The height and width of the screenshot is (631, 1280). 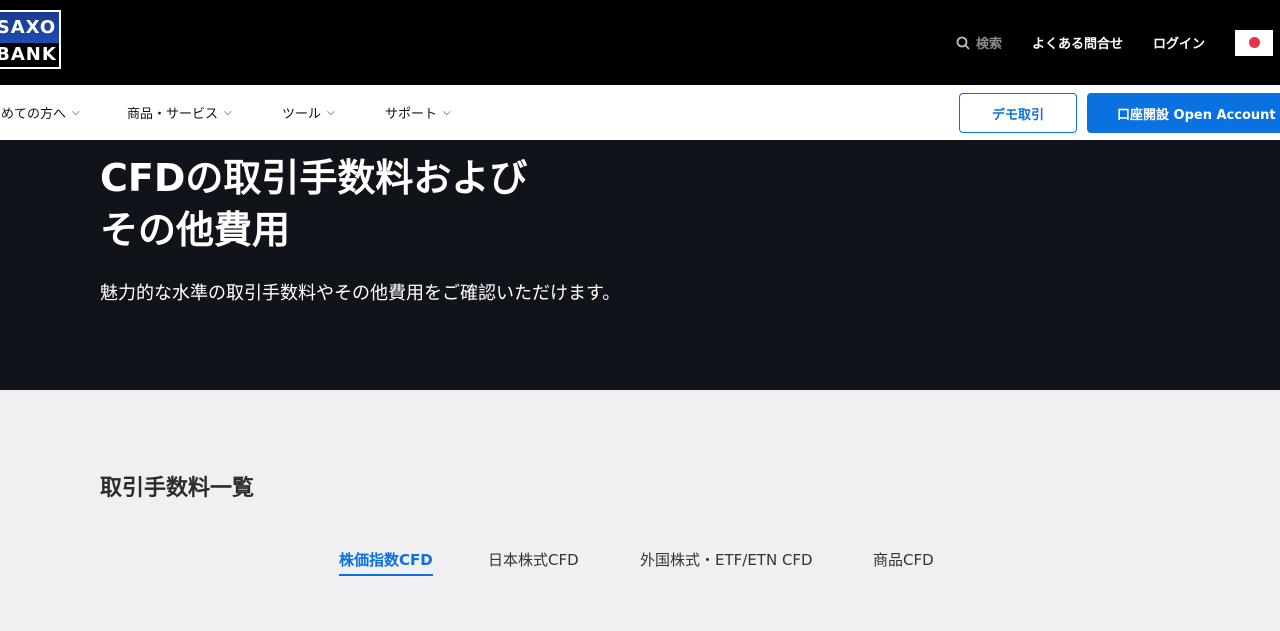 I want to click on saxo-bank-logo: SAXO BANK, so click(x=30, y=39).